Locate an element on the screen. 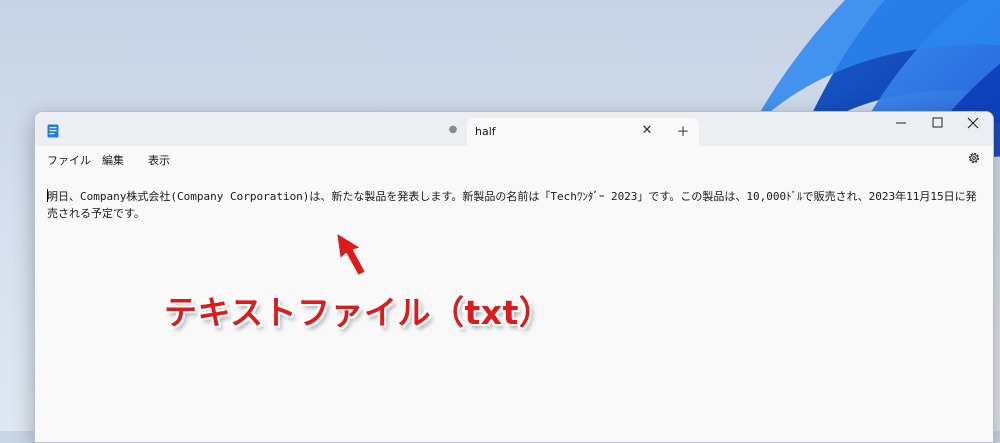 This screenshot has width=1000, height=443. menu-bar: ファイル 編集 表示 is located at coordinates (514, 159).